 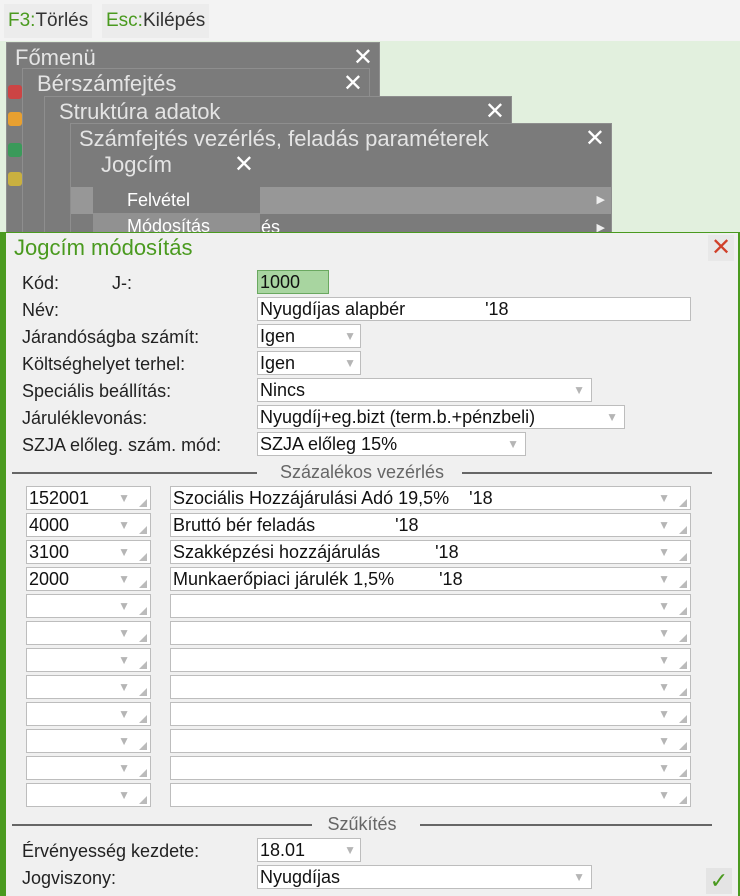 I want to click on name-select: Szociális Hozzájárulási Adó 19,5% '18 ▼, so click(x=430, y=498).